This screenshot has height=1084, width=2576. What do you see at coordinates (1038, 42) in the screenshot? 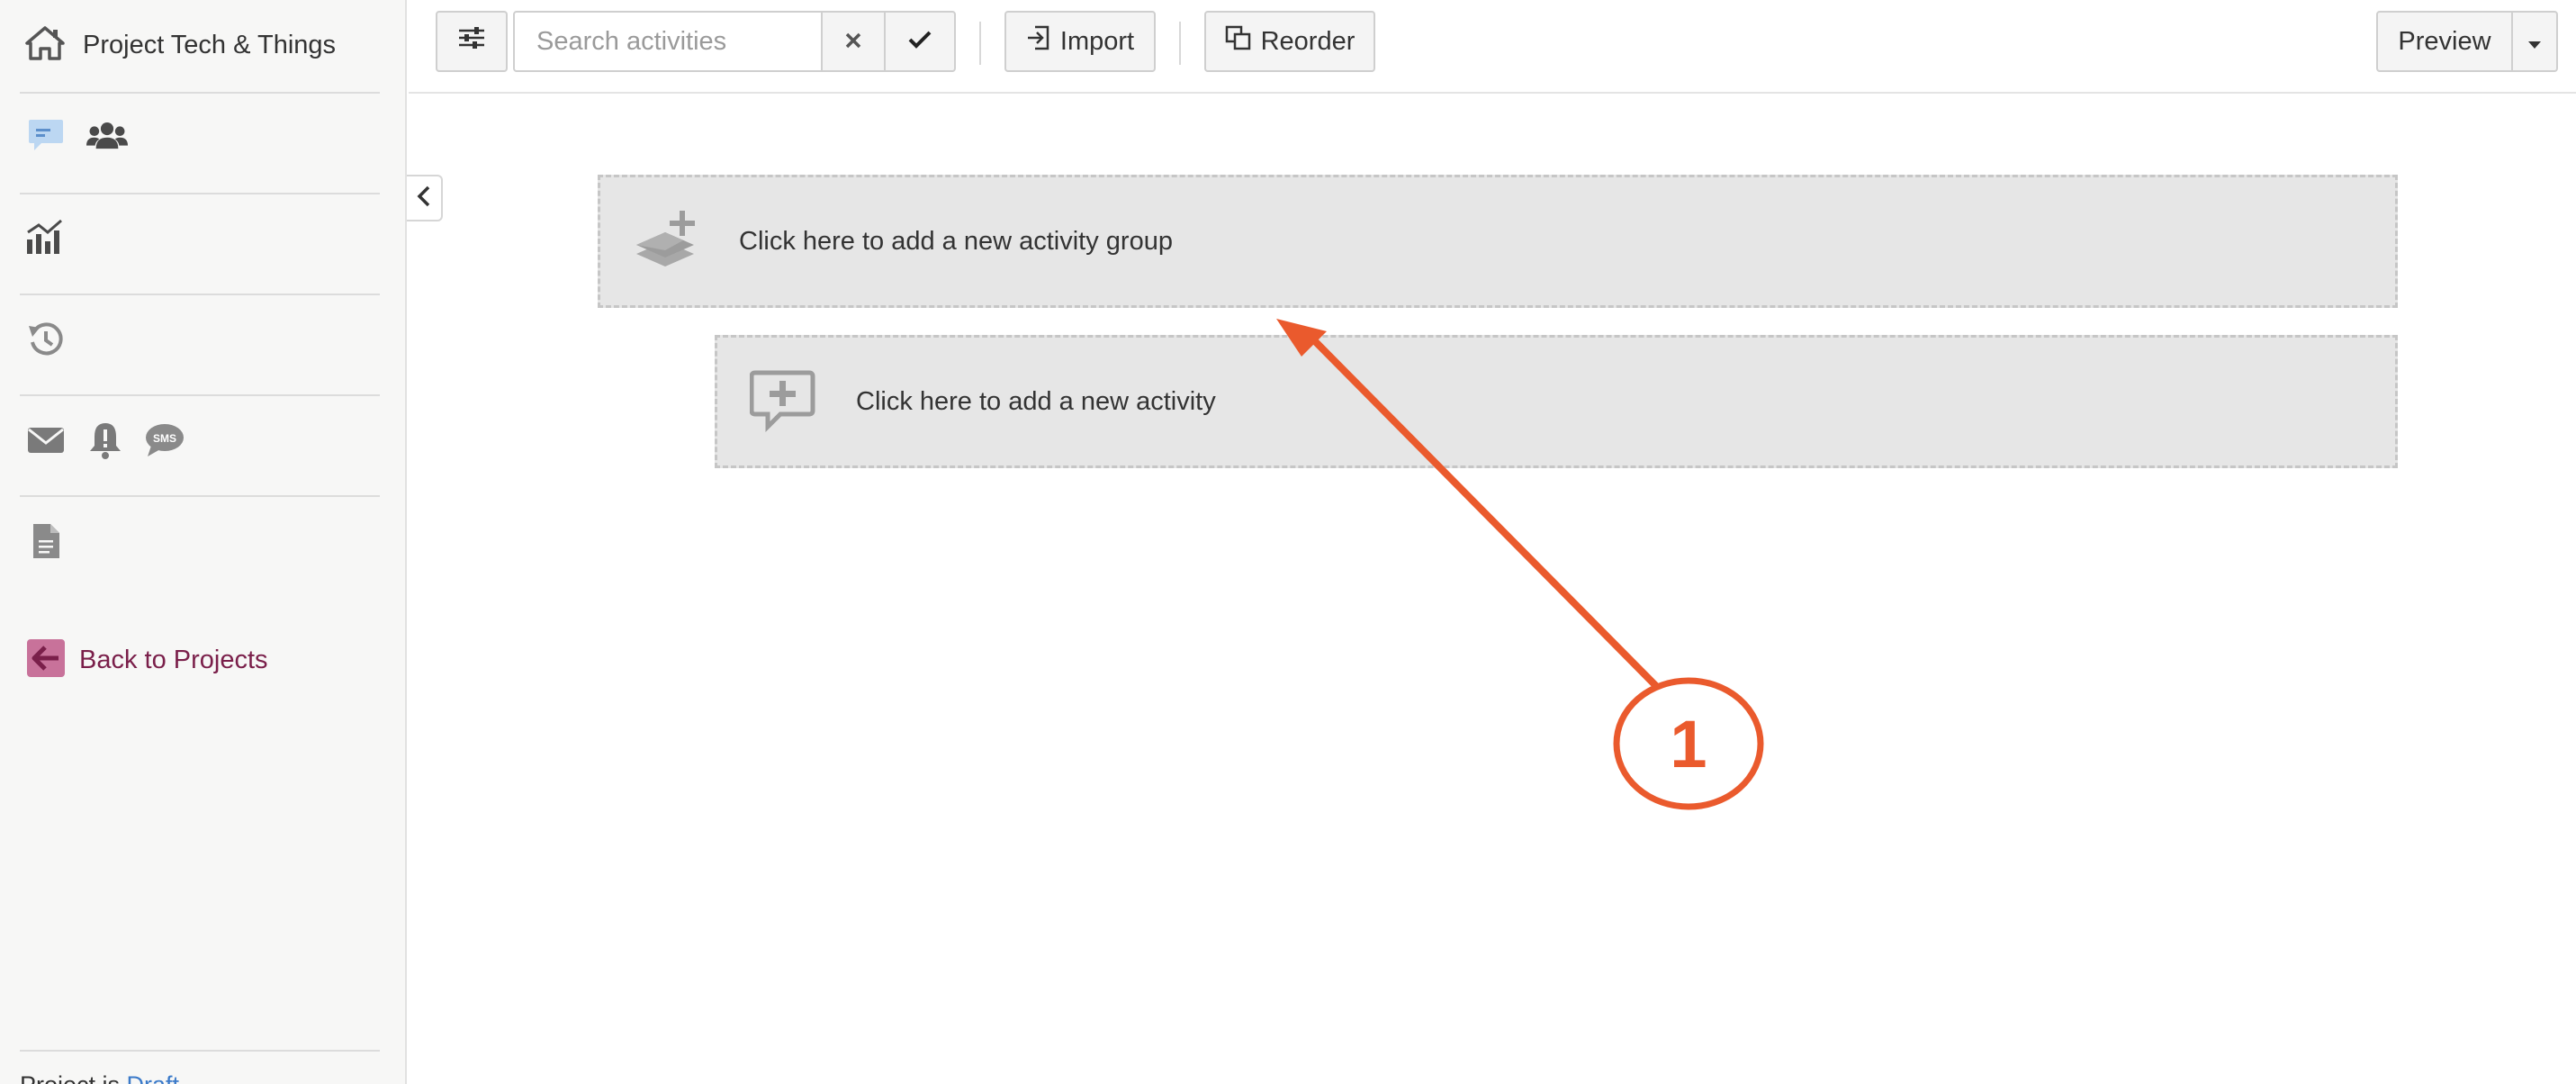
I see `import-icon` at bounding box center [1038, 42].